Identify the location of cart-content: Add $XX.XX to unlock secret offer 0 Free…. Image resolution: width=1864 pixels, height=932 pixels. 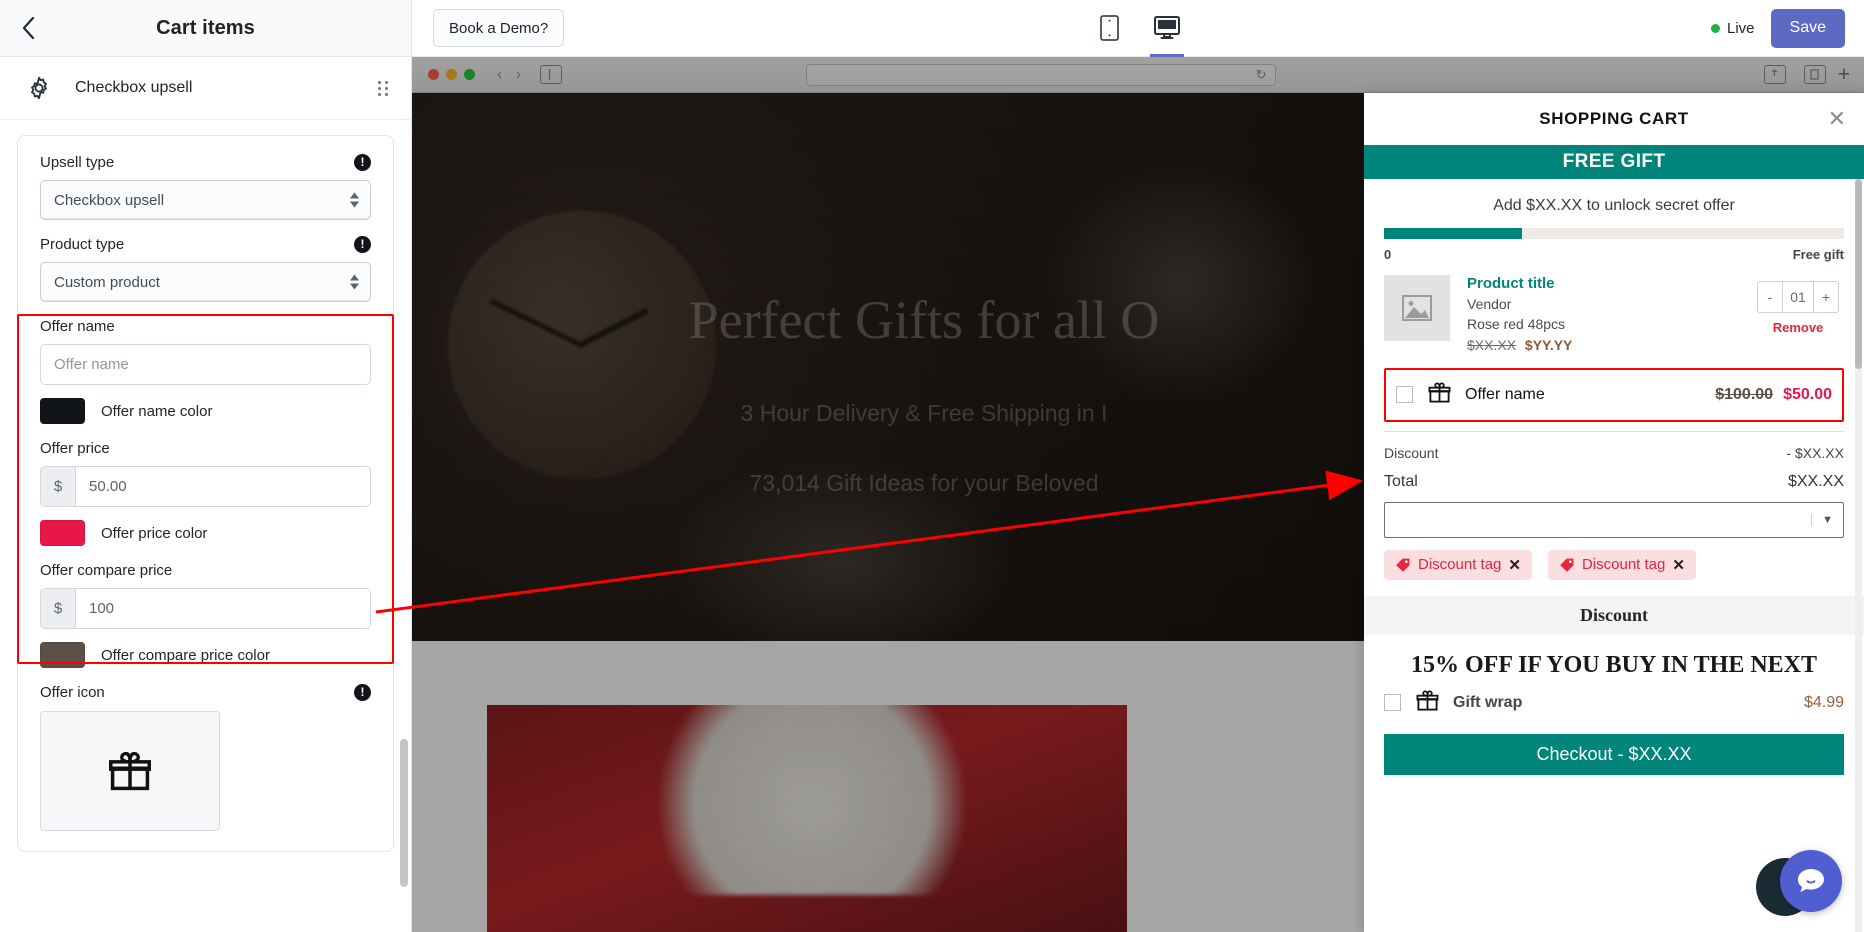
(1614, 379).